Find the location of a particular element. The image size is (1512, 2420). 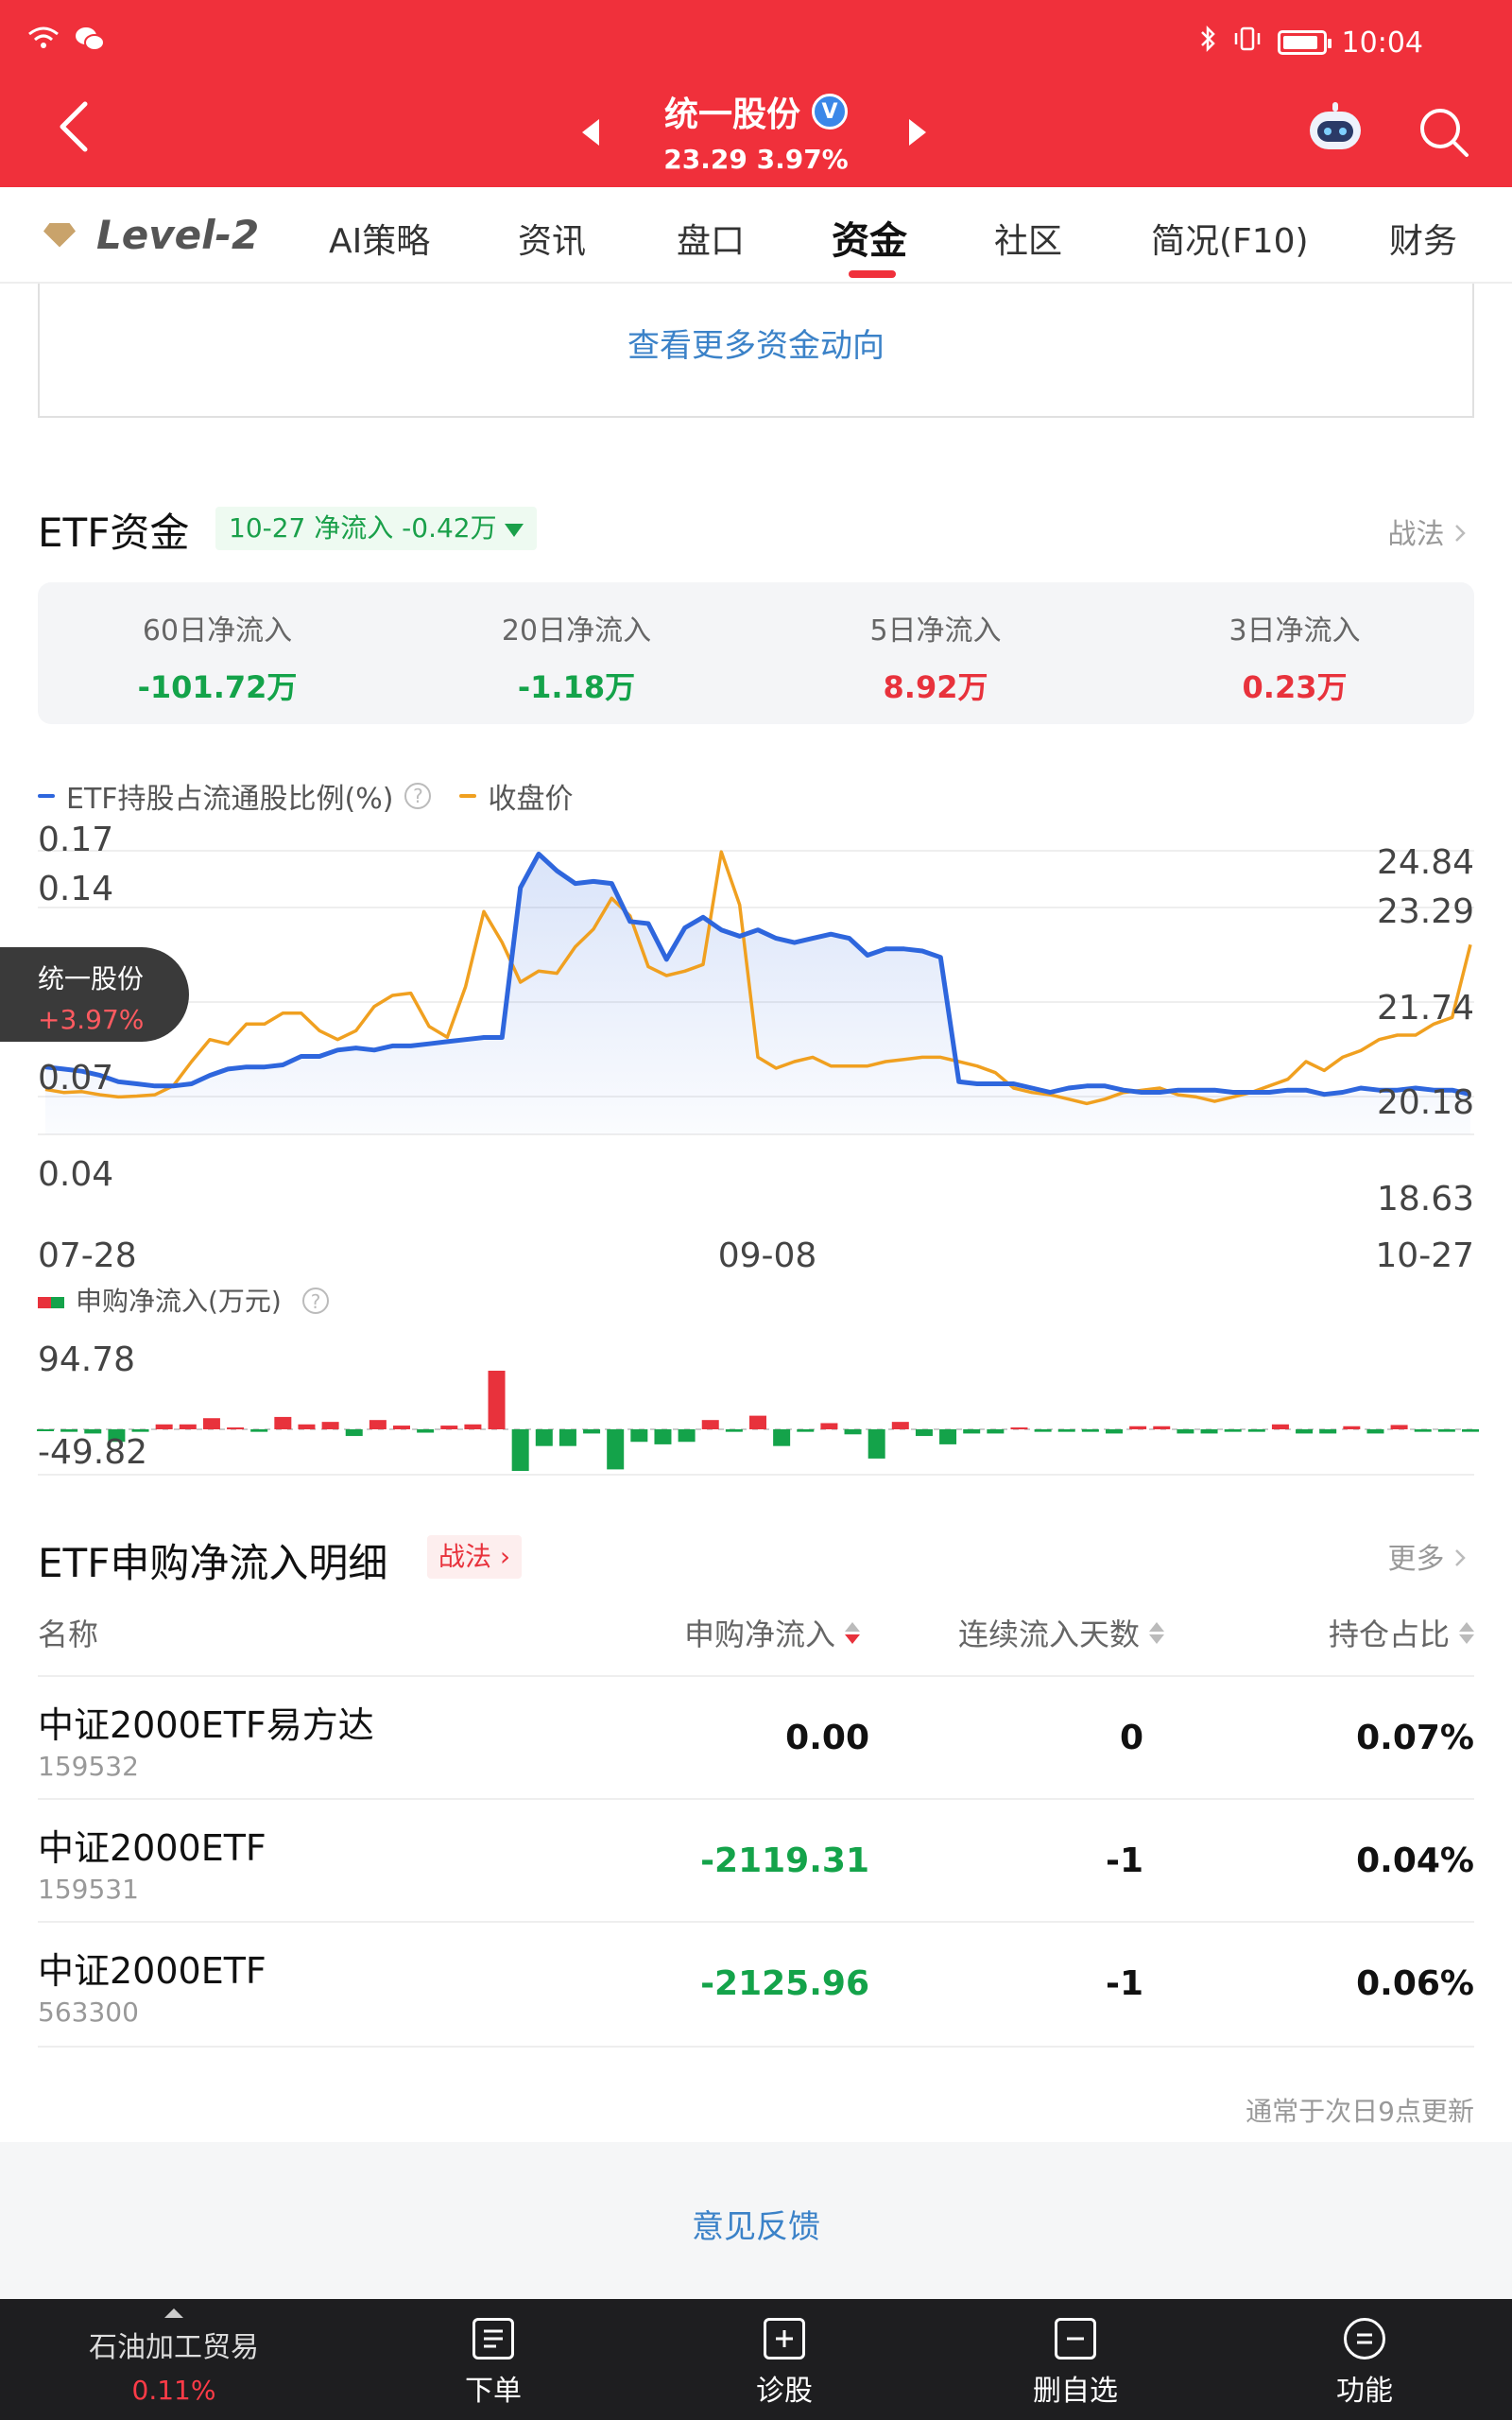

etf-holding-ratio: 0.06% is located at coordinates (1415, 1984).